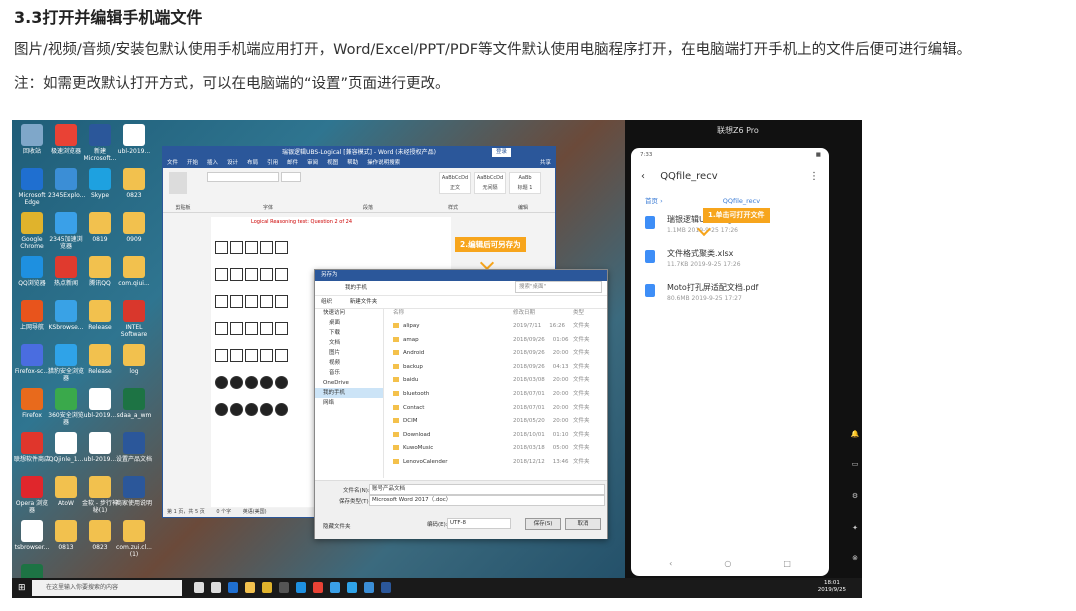  What do you see at coordinates (32, 315) in the screenshot?
I see `desktop-icon: 上网导航` at bounding box center [32, 315].